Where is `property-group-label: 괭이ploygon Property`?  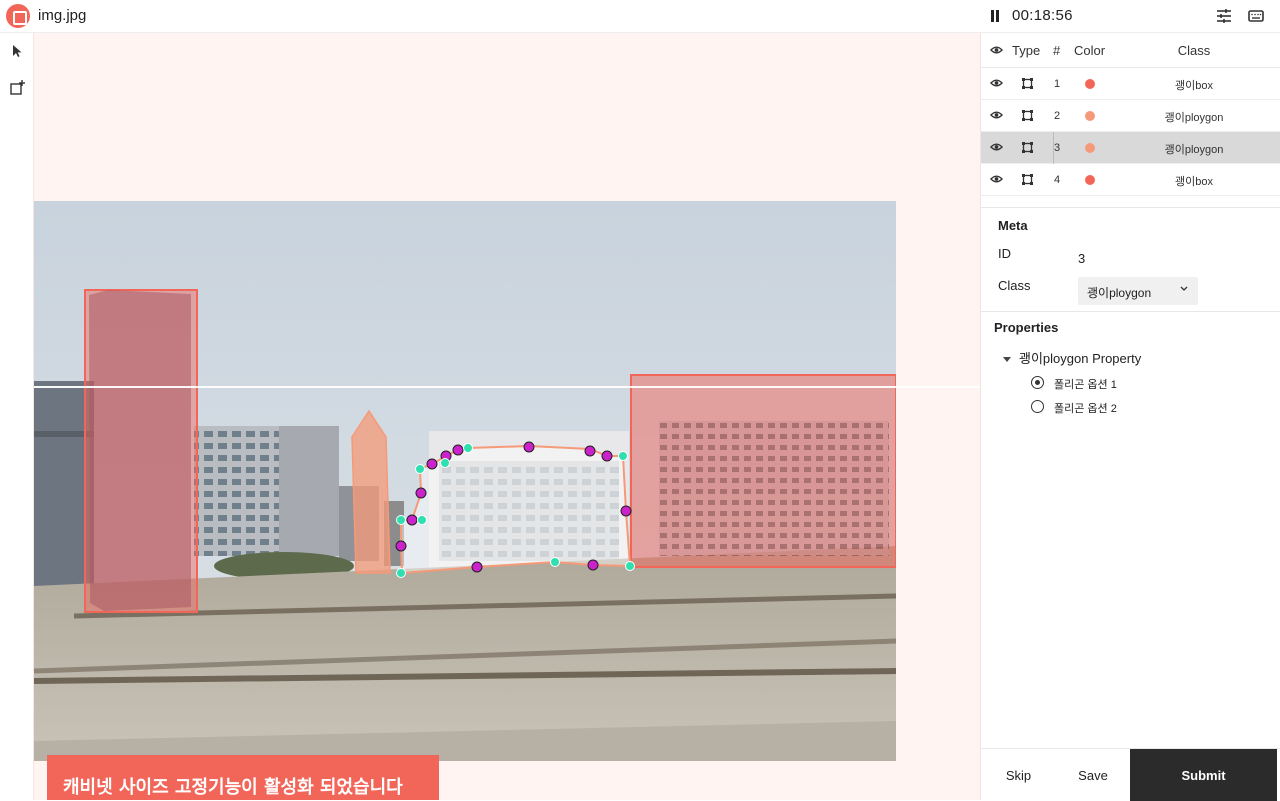 property-group-label: 괭이ploygon Property is located at coordinates (1080, 358).